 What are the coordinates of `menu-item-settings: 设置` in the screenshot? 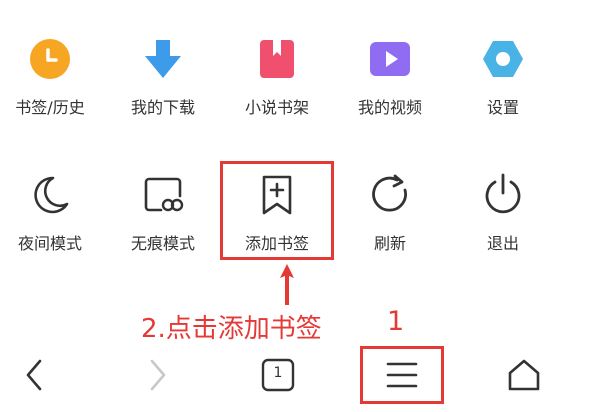 It's located at (503, 83).